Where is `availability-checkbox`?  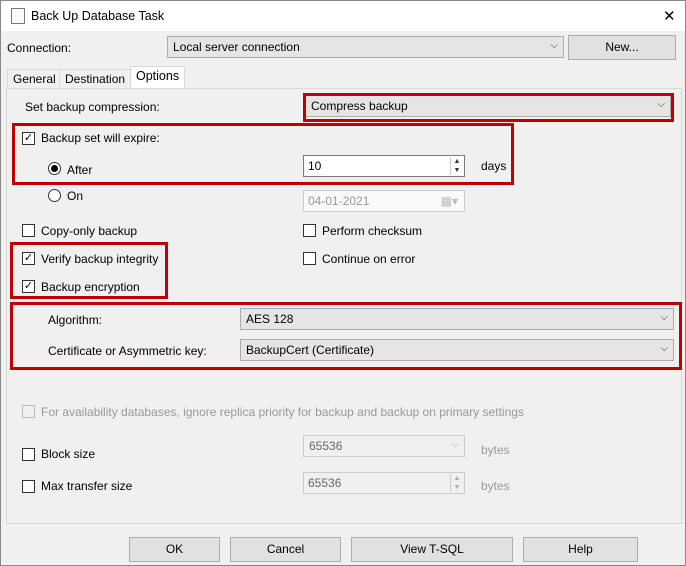
availability-checkbox is located at coordinates (28, 411).